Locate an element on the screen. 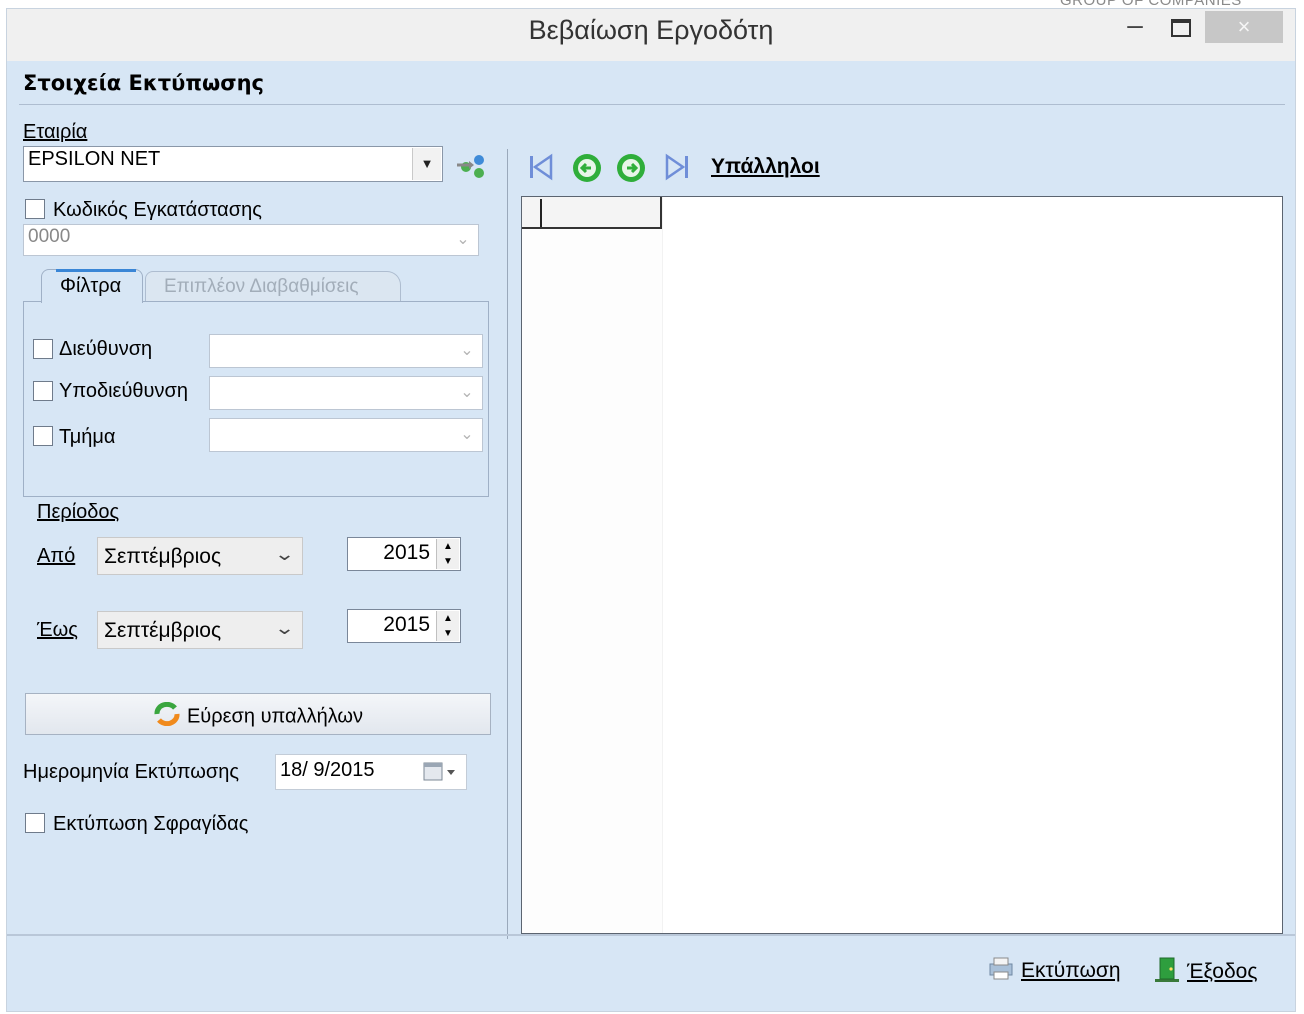  to-month-select: Σεπτέμβριος ⌄ is located at coordinates (200, 630).